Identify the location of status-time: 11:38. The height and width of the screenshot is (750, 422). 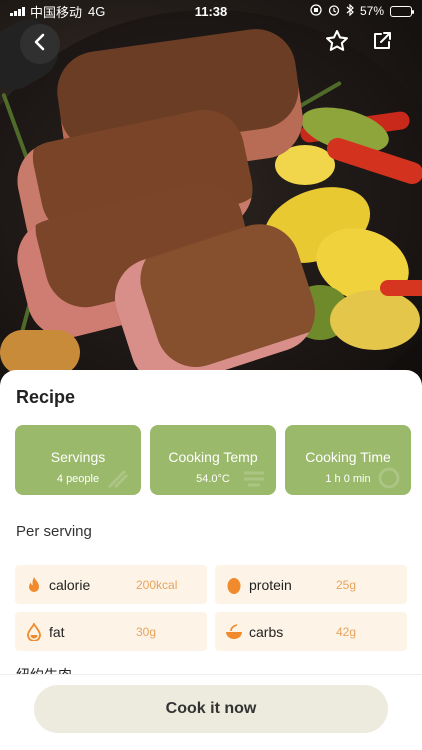
(211, 11).